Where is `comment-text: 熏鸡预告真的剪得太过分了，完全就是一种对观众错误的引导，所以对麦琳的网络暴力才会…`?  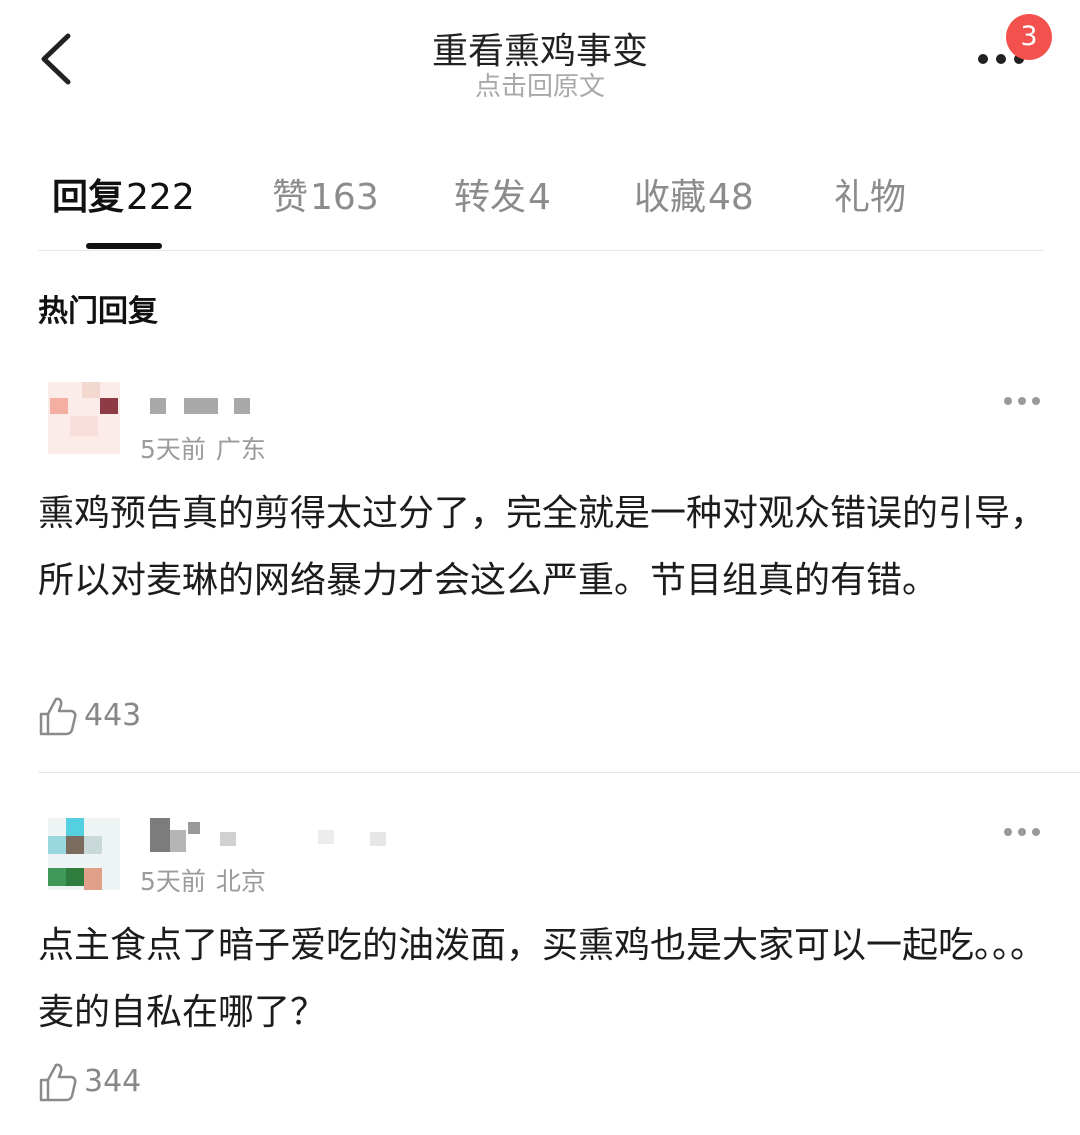
comment-text: 熏鸡预告真的剪得太过分了，完全就是一种对观众错误的引导，所以对麦琳的网络暴力才会… is located at coordinates (542, 547).